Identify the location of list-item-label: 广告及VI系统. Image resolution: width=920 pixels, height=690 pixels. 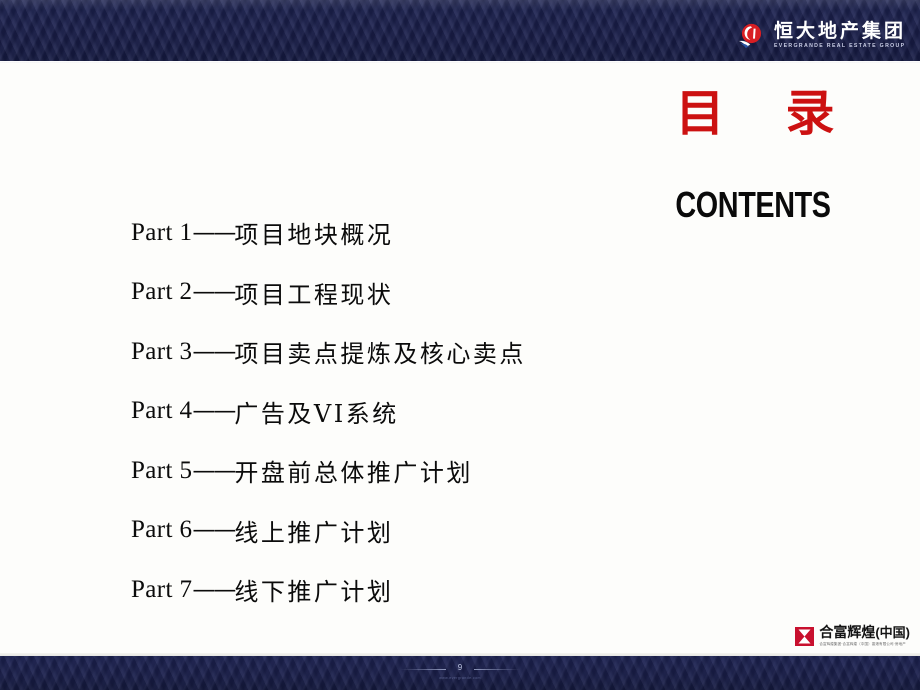
(316, 413).